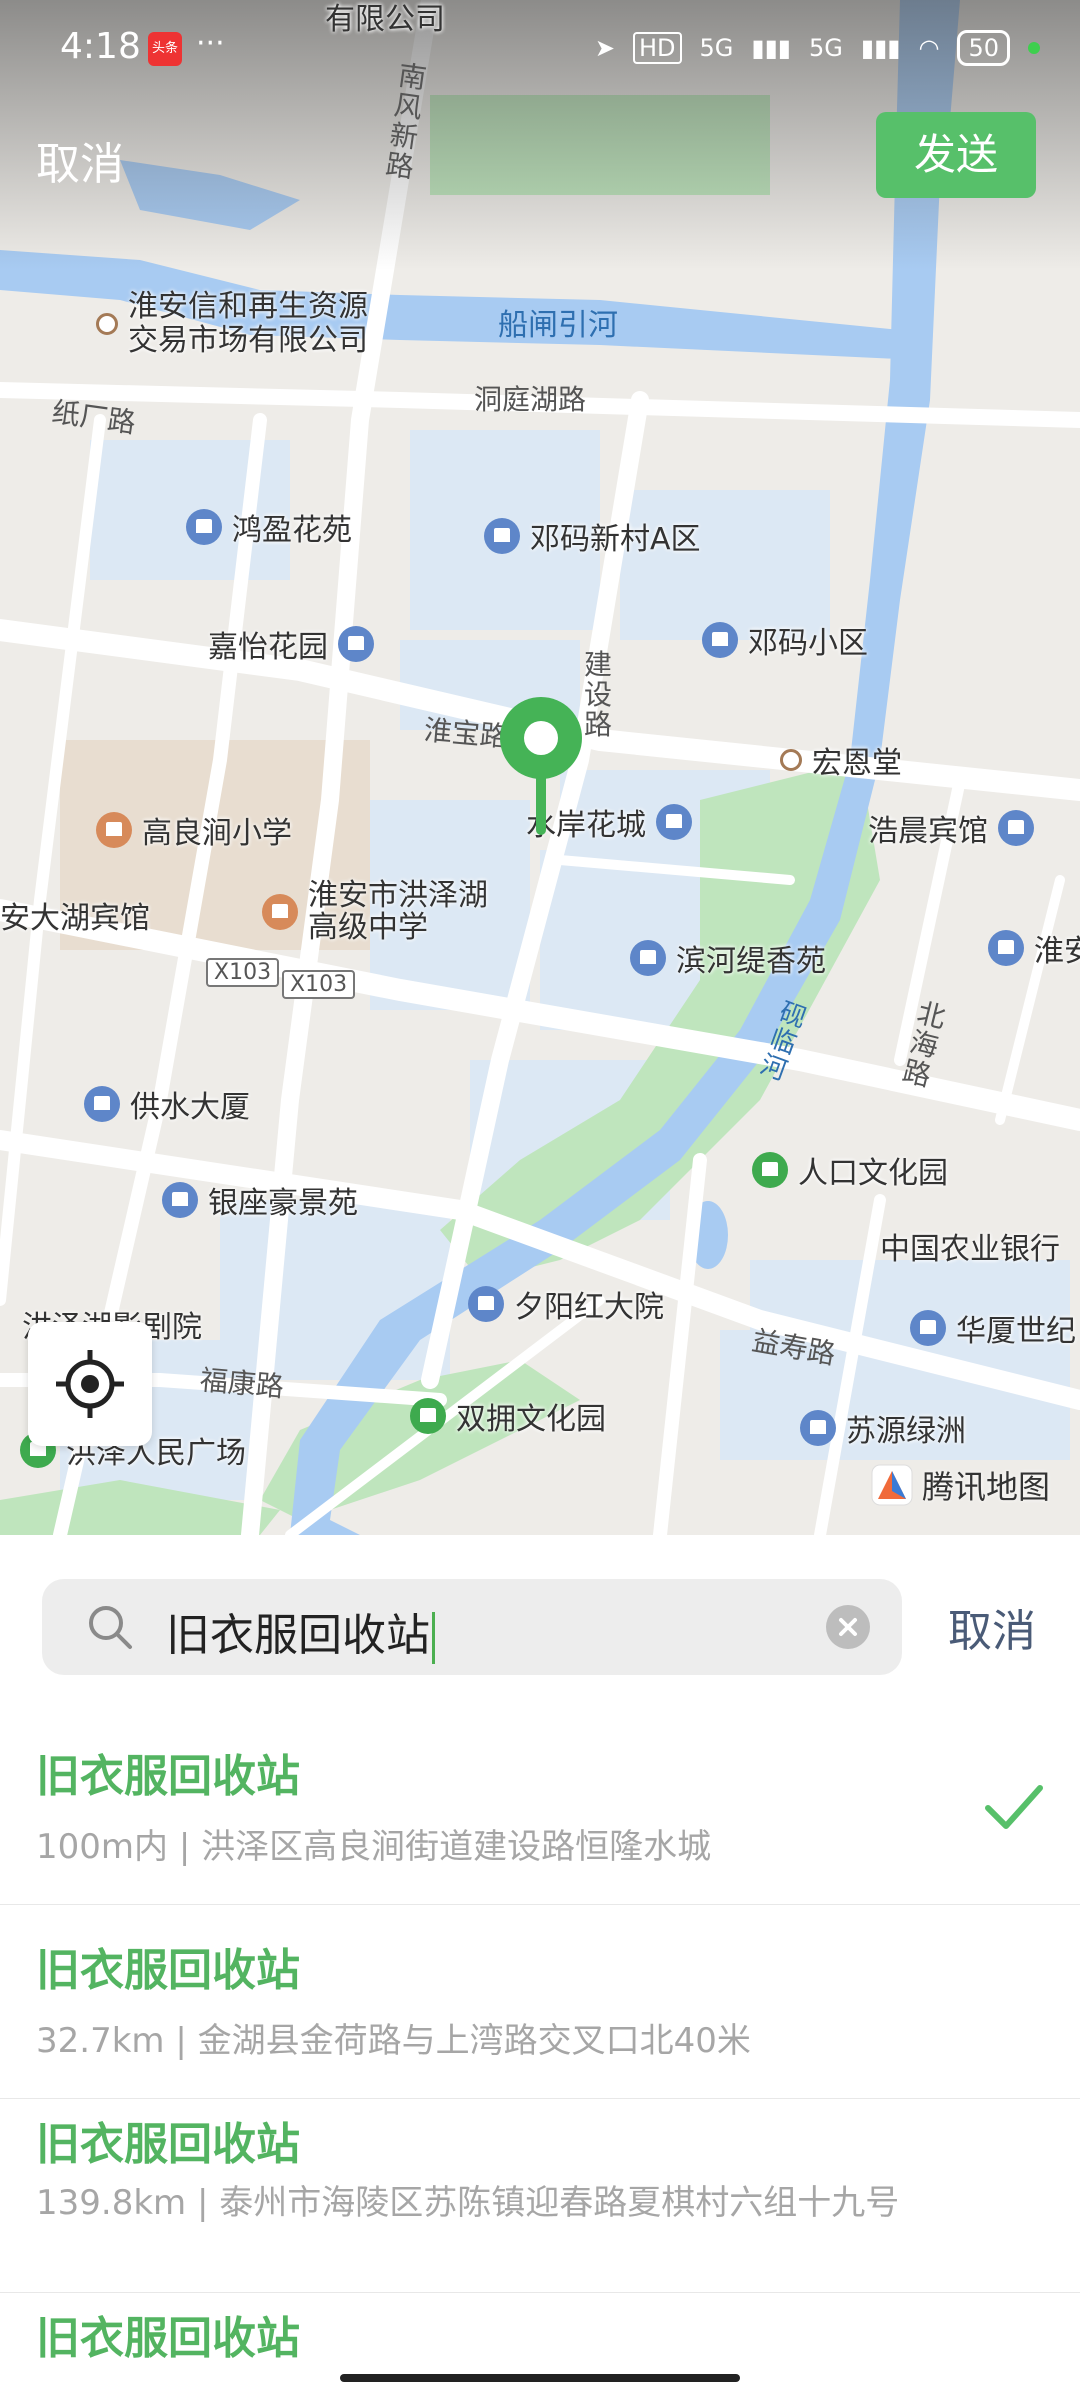  I want to click on search-input: 旧衣服回收站, so click(472, 1627).